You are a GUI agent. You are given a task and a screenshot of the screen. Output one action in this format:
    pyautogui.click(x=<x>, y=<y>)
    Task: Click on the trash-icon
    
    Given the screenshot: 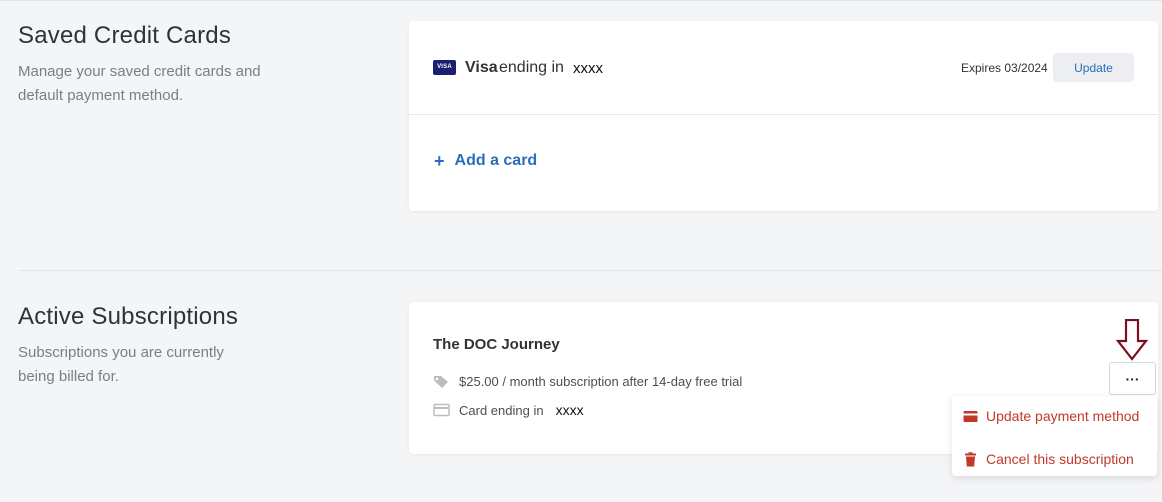 What is the action you would take?
    pyautogui.click(x=970, y=459)
    